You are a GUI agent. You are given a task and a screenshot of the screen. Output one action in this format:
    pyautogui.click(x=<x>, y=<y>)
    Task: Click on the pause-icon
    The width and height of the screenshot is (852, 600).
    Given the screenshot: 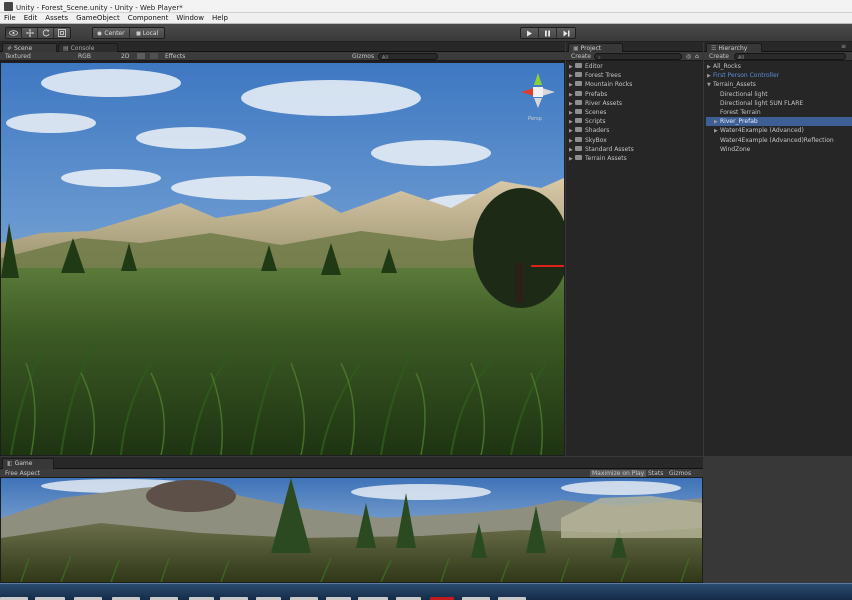 What is the action you would take?
    pyautogui.click(x=547, y=33)
    